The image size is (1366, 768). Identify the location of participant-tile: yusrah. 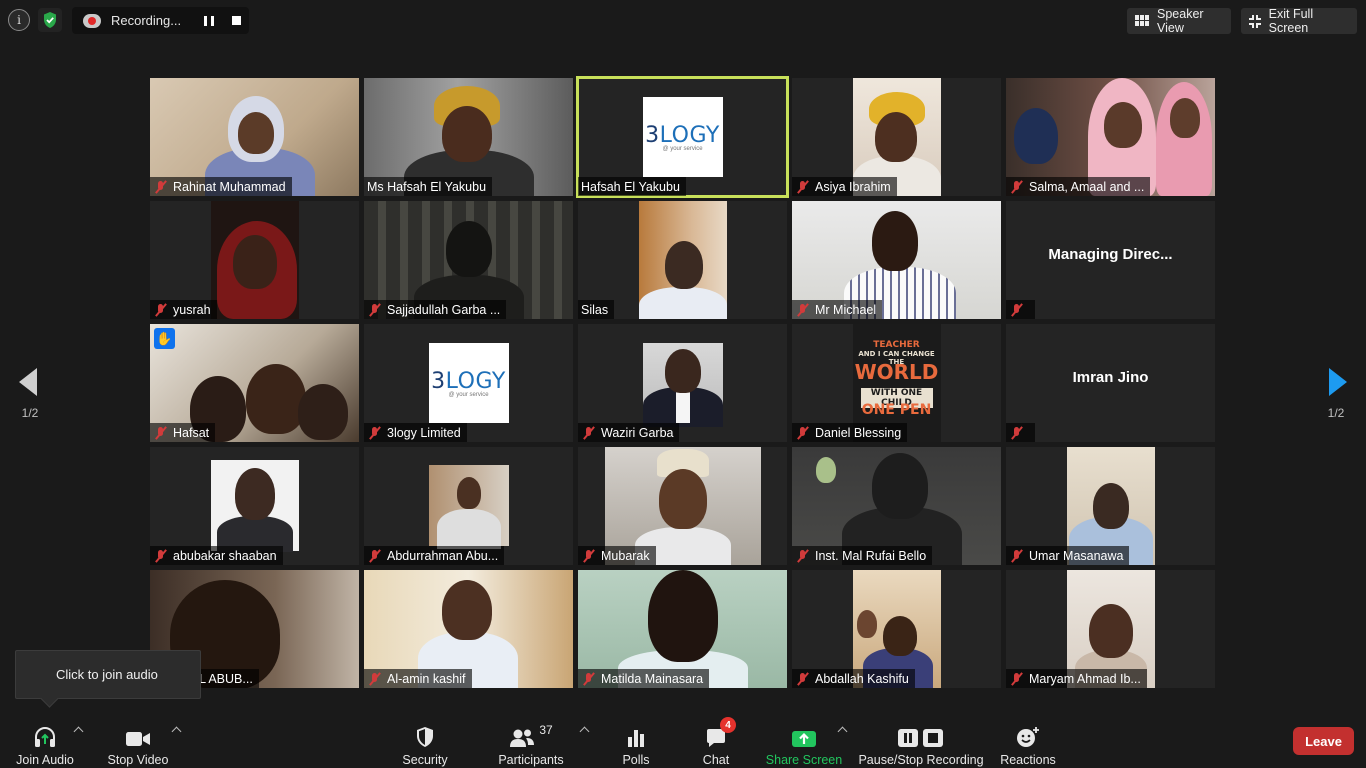
(254, 260).